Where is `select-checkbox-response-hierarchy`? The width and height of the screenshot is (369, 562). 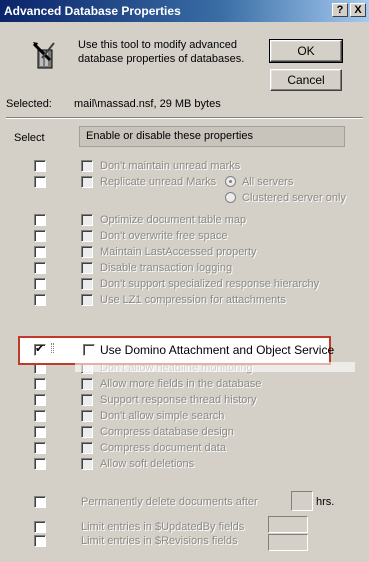 select-checkbox-response-hierarchy is located at coordinates (40, 284).